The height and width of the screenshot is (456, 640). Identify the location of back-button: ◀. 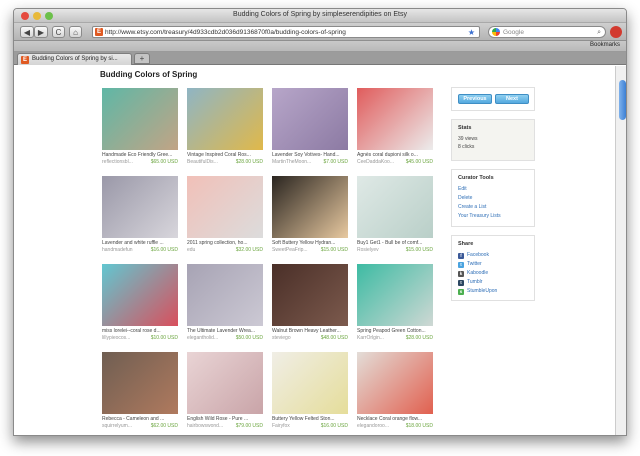
(27, 32).